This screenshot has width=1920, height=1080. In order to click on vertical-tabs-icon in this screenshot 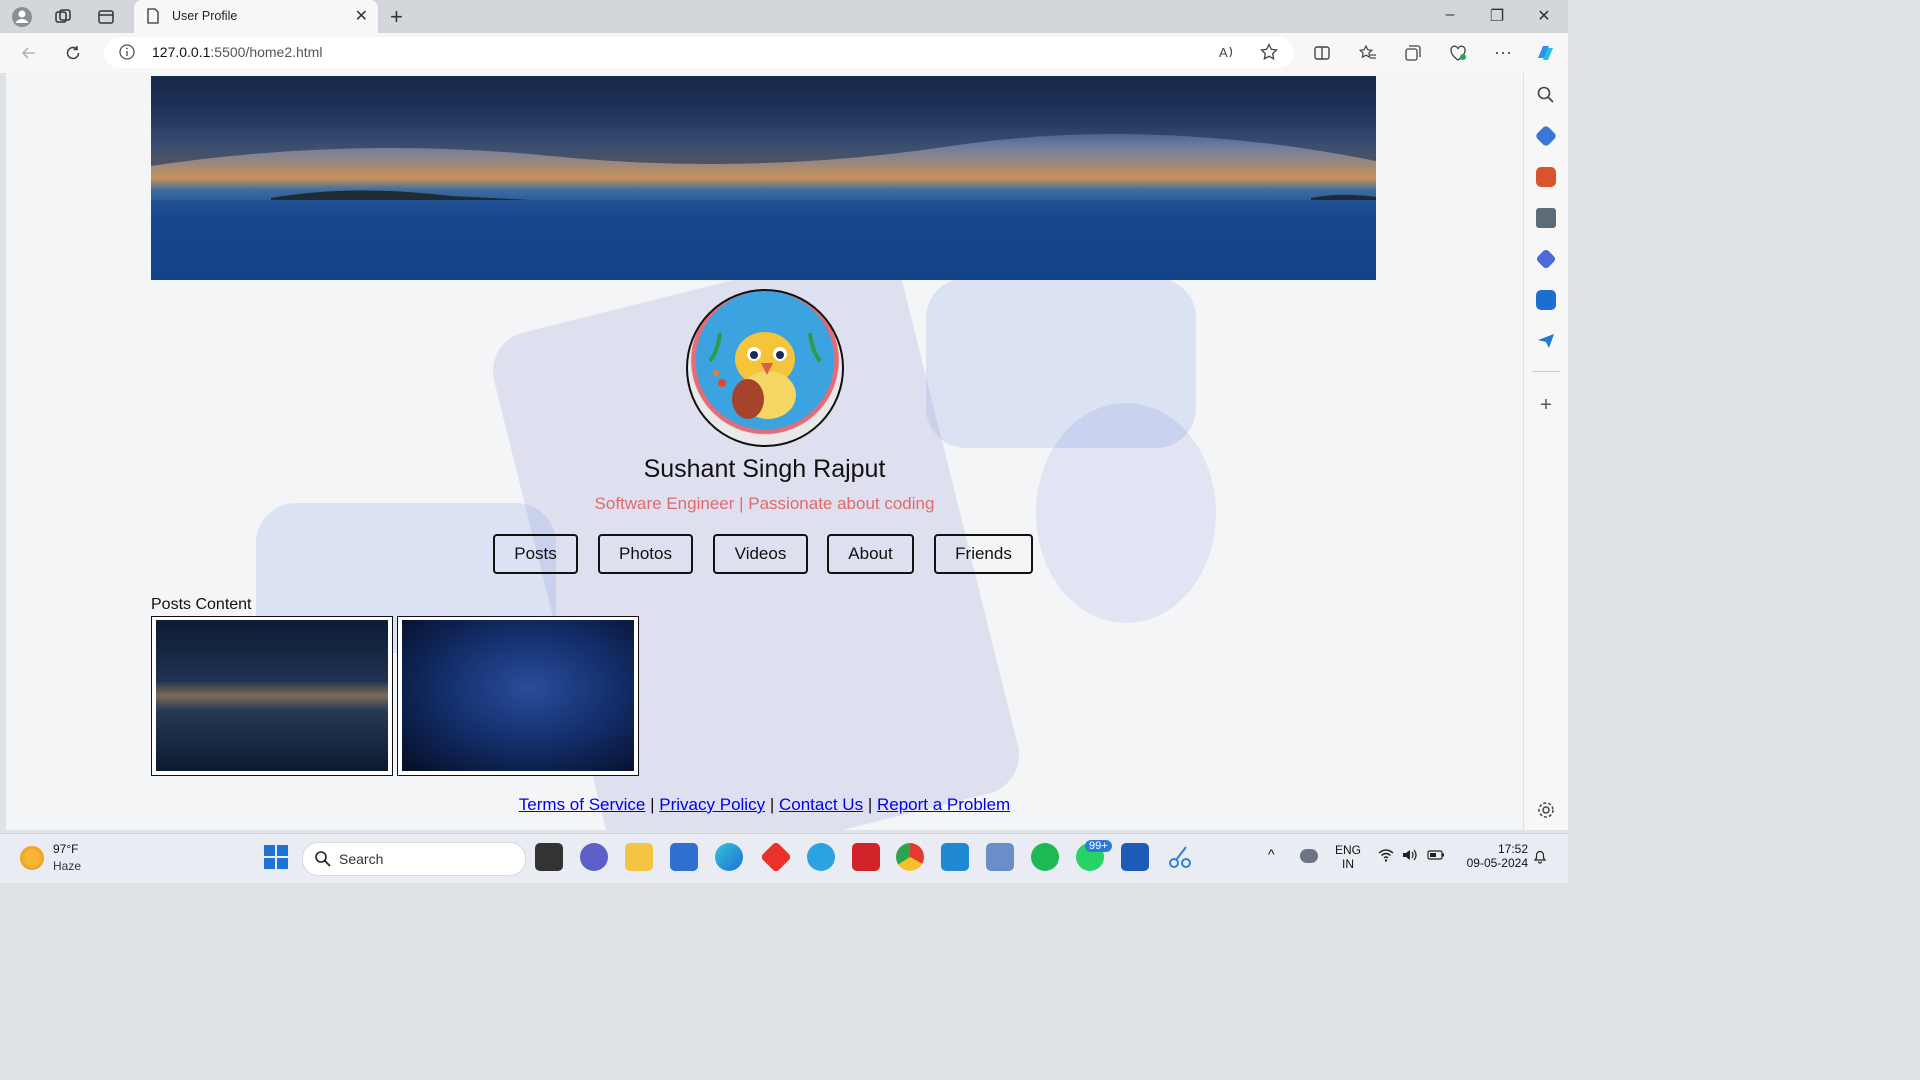, I will do `click(106, 17)`.